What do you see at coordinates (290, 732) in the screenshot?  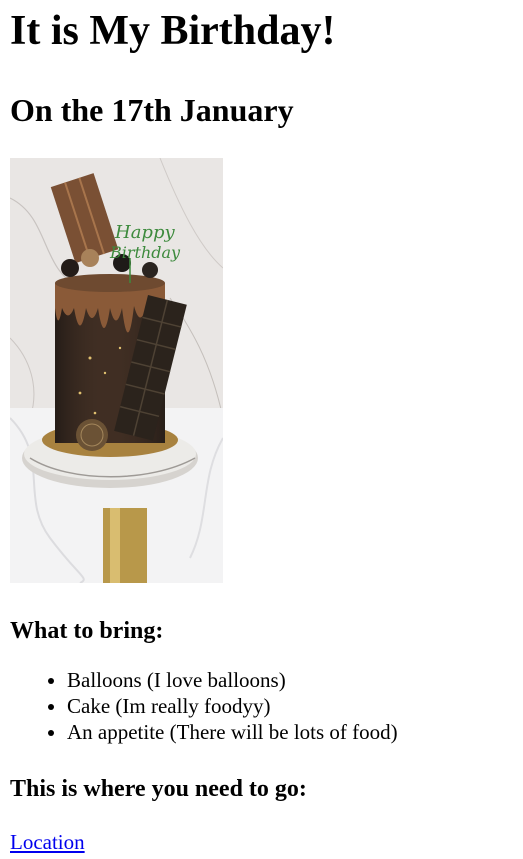 I see `list-item: An appetite (There will be lots of food)` at bounding box center [290, 732].